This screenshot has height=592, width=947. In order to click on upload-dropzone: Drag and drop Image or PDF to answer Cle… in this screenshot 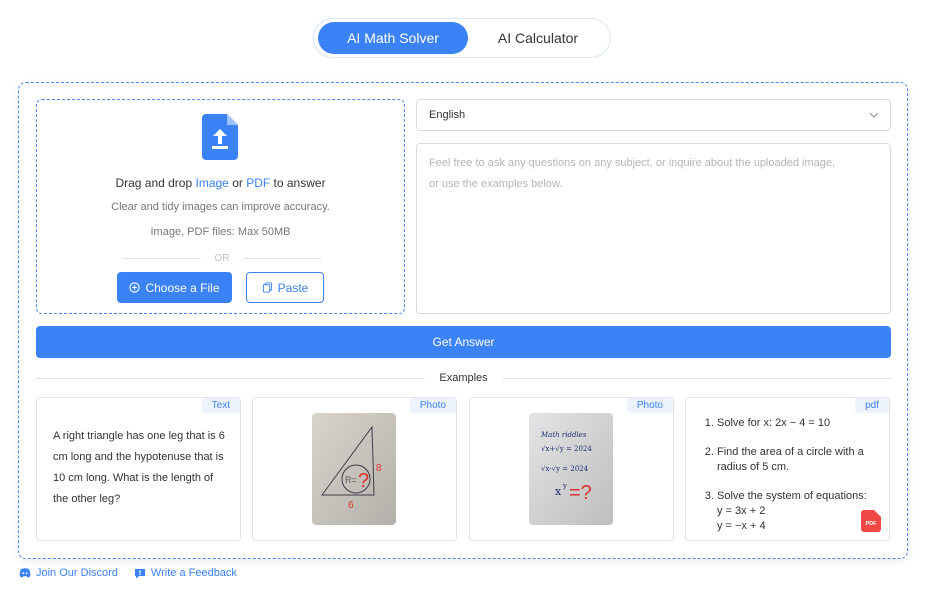, I will do `click(220, 206)`.